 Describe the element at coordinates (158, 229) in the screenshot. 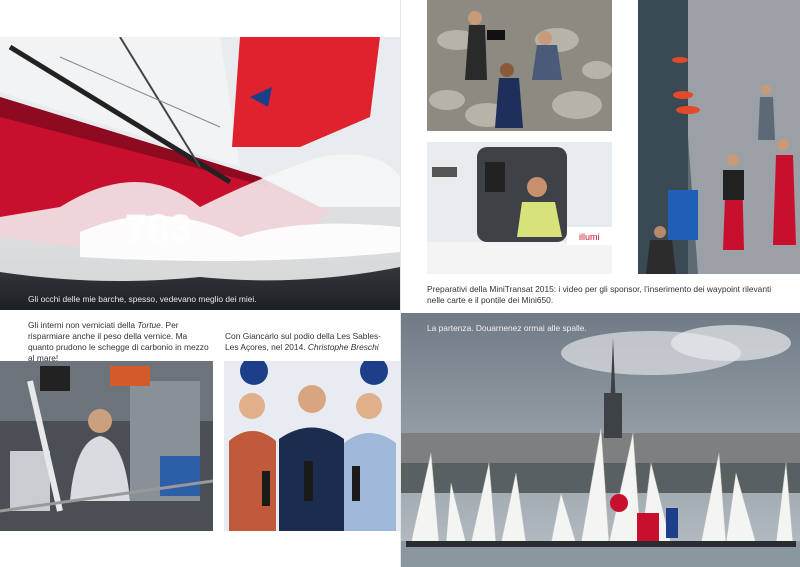

I see `sail-number-text: 783` at that location.